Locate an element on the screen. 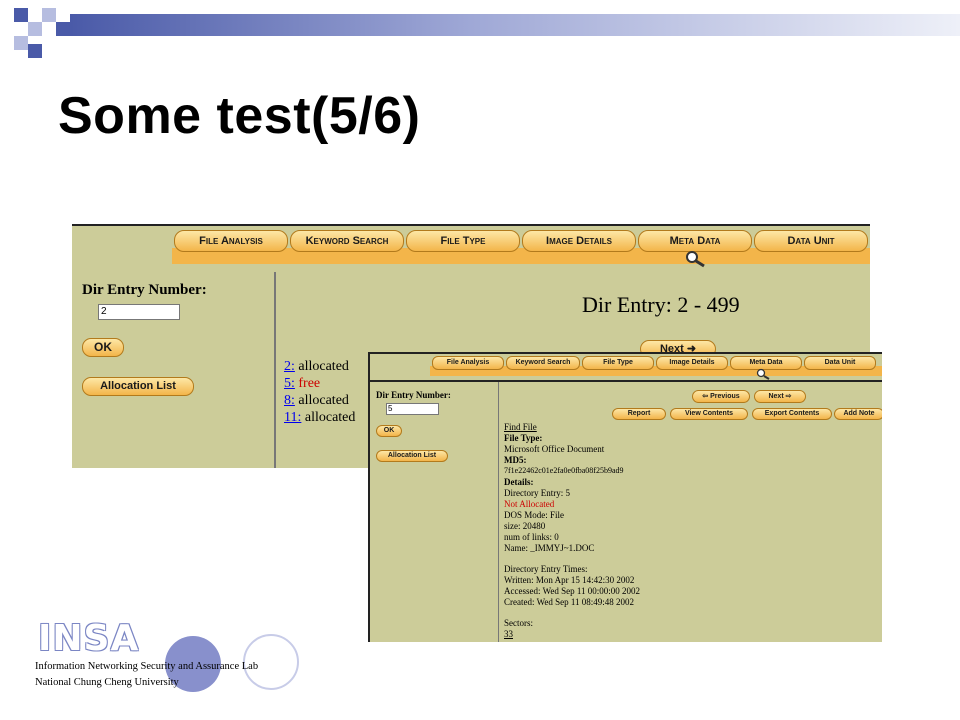 The width and height of the screenshot is (960, 720). next-button: Next ⇨ is located at coordinates (780, 396).